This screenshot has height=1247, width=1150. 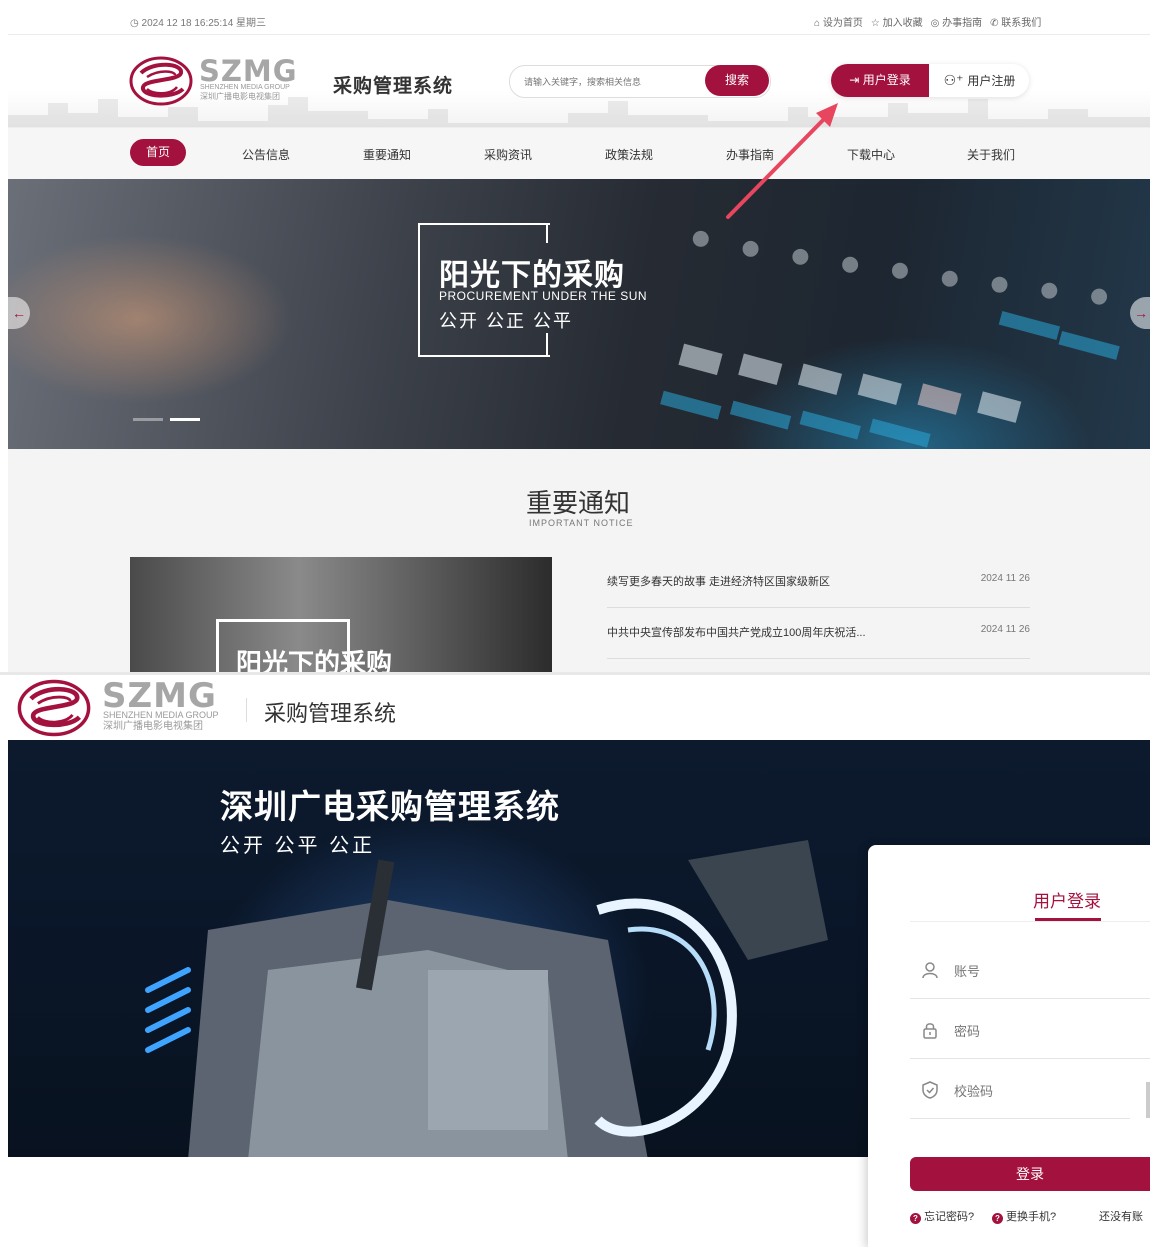 What do you see at coordinates (1141, 313) in the screenshot?
I see `arrow-right-icon: →` at bounding box center [1141, 313].